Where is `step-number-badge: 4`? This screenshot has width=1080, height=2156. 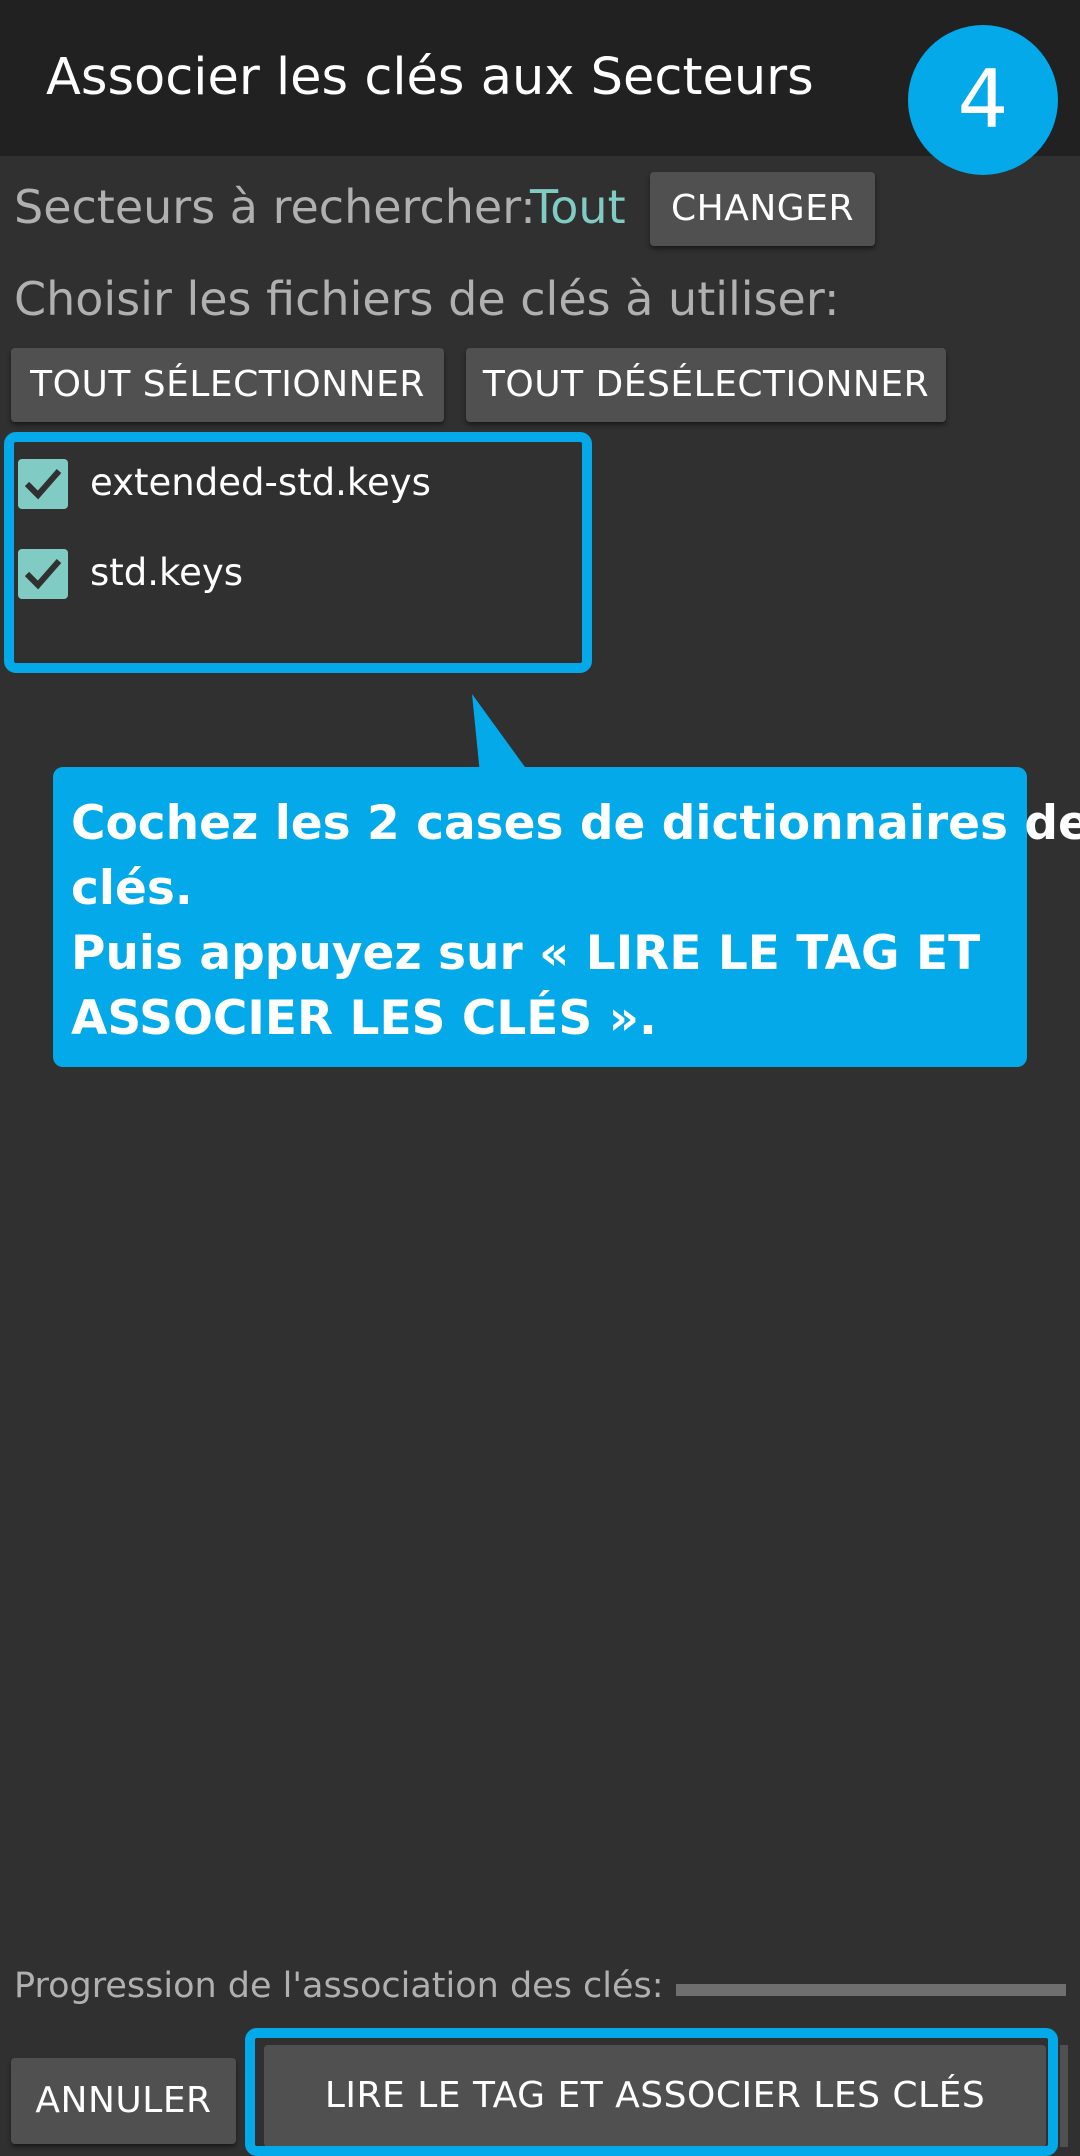
step-number-badge: 4 is located at coordinates (983, 100).